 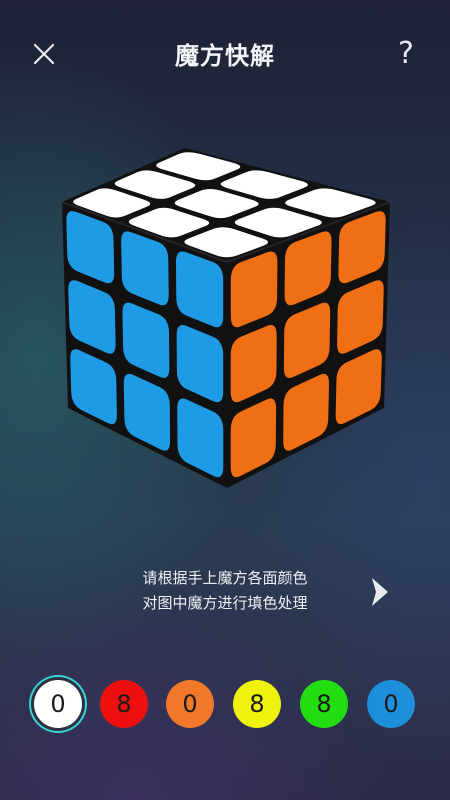 I want to click on swatch-green: 8, so click(x=324, y=704).